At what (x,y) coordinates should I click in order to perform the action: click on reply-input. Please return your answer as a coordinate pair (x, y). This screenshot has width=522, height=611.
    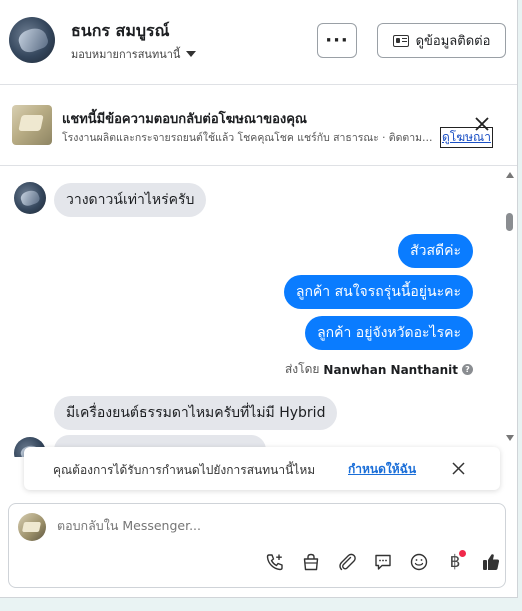
    Looking at the image, I should click on (267, 525).